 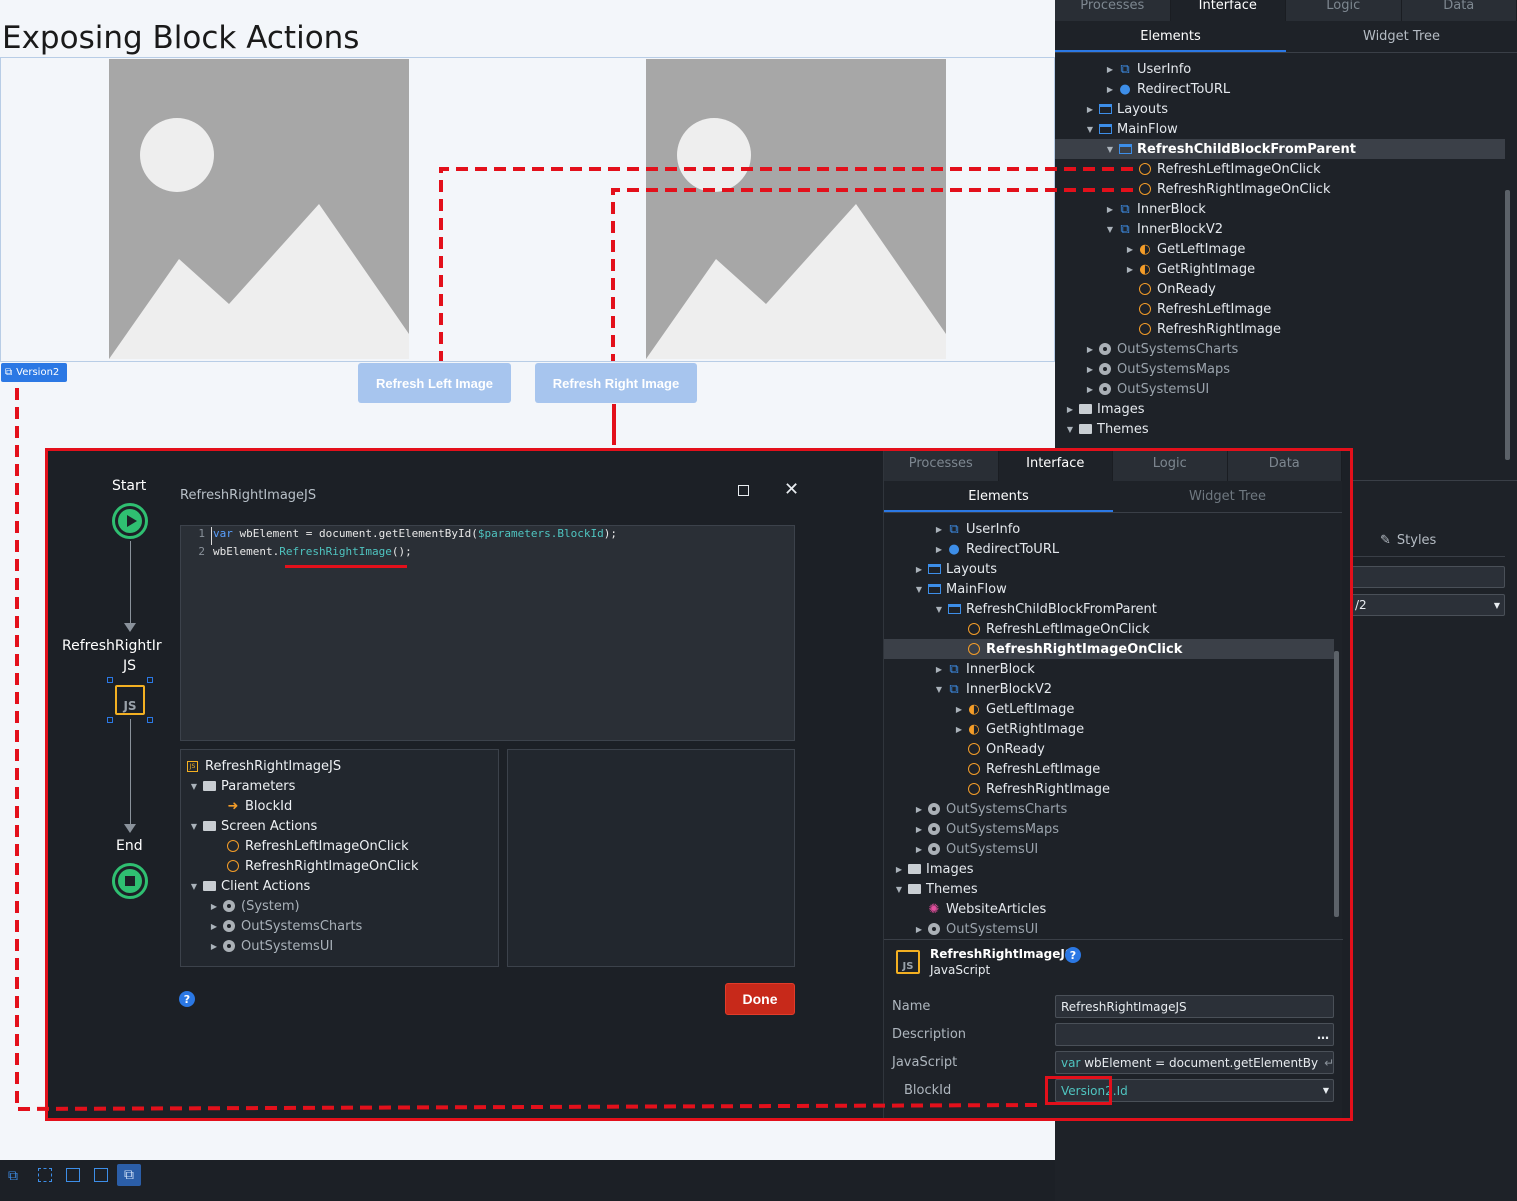 What do you see at coordinates (241, 786) in the screenshot?
I see `tree-item-parameters: ▼ Parameters` at bounding box center [241, 786].